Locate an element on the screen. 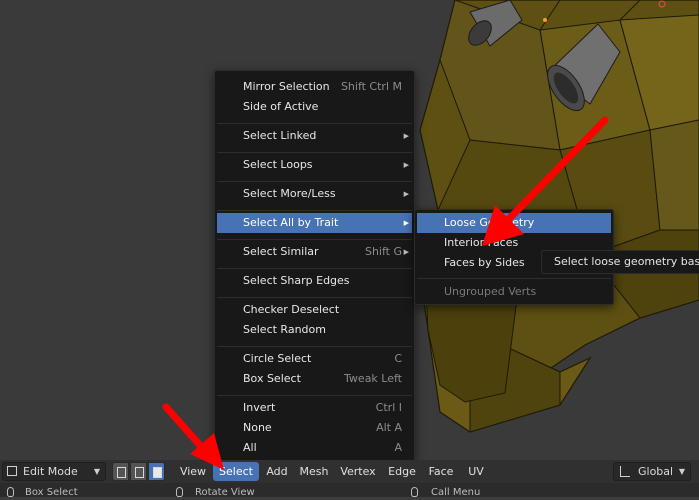 The width and height of the screenshot is (699, 500). shortcut-label: Shift Ctrl M is located at coordinates (371, 86).